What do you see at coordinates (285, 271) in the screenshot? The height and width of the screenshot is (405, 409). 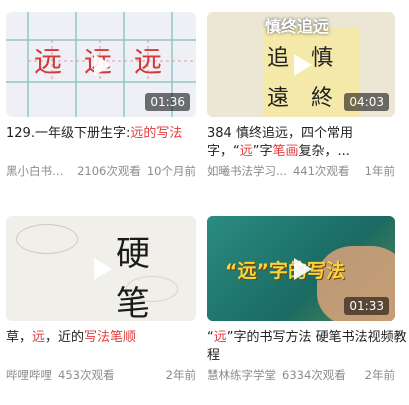 I see `thumbnail-banner: “远”字的写法` at bounding box center [285, 271].